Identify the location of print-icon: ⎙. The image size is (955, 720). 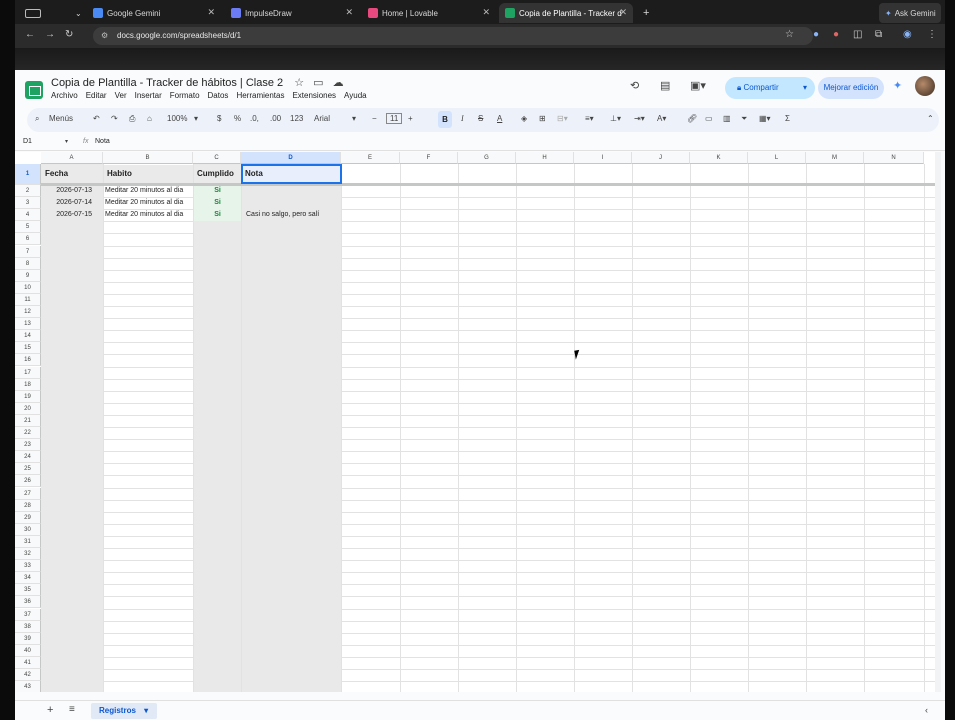
(132, 119).